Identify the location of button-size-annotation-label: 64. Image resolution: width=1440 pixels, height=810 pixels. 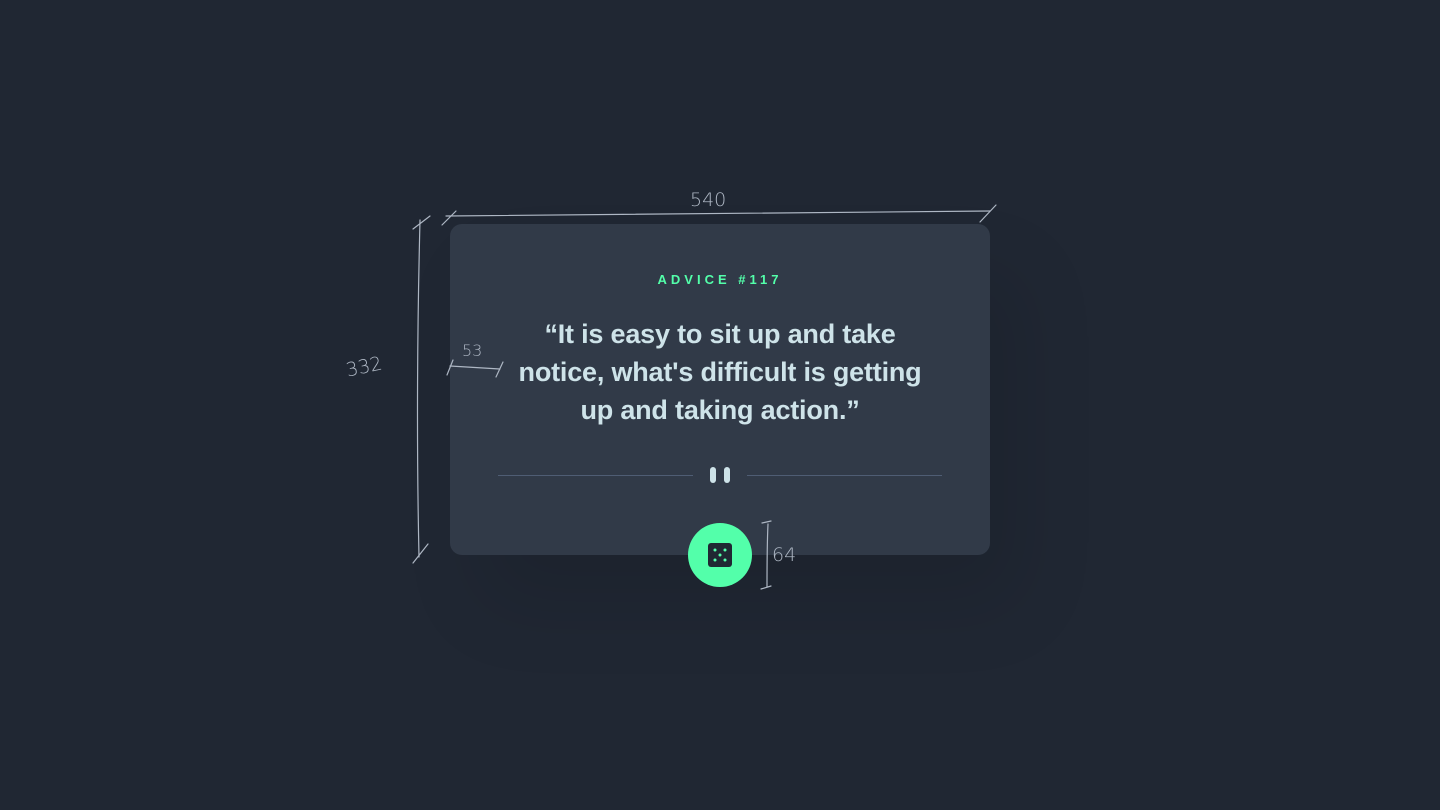
(784, 555).